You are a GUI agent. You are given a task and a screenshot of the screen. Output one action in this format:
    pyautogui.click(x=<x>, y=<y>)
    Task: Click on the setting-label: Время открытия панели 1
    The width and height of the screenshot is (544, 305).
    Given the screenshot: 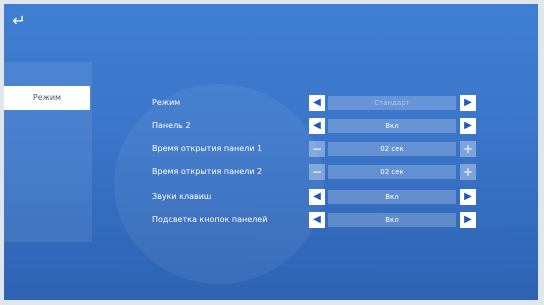 What is the action you would take?
    pyautogui.click(x=207, y=148)
    